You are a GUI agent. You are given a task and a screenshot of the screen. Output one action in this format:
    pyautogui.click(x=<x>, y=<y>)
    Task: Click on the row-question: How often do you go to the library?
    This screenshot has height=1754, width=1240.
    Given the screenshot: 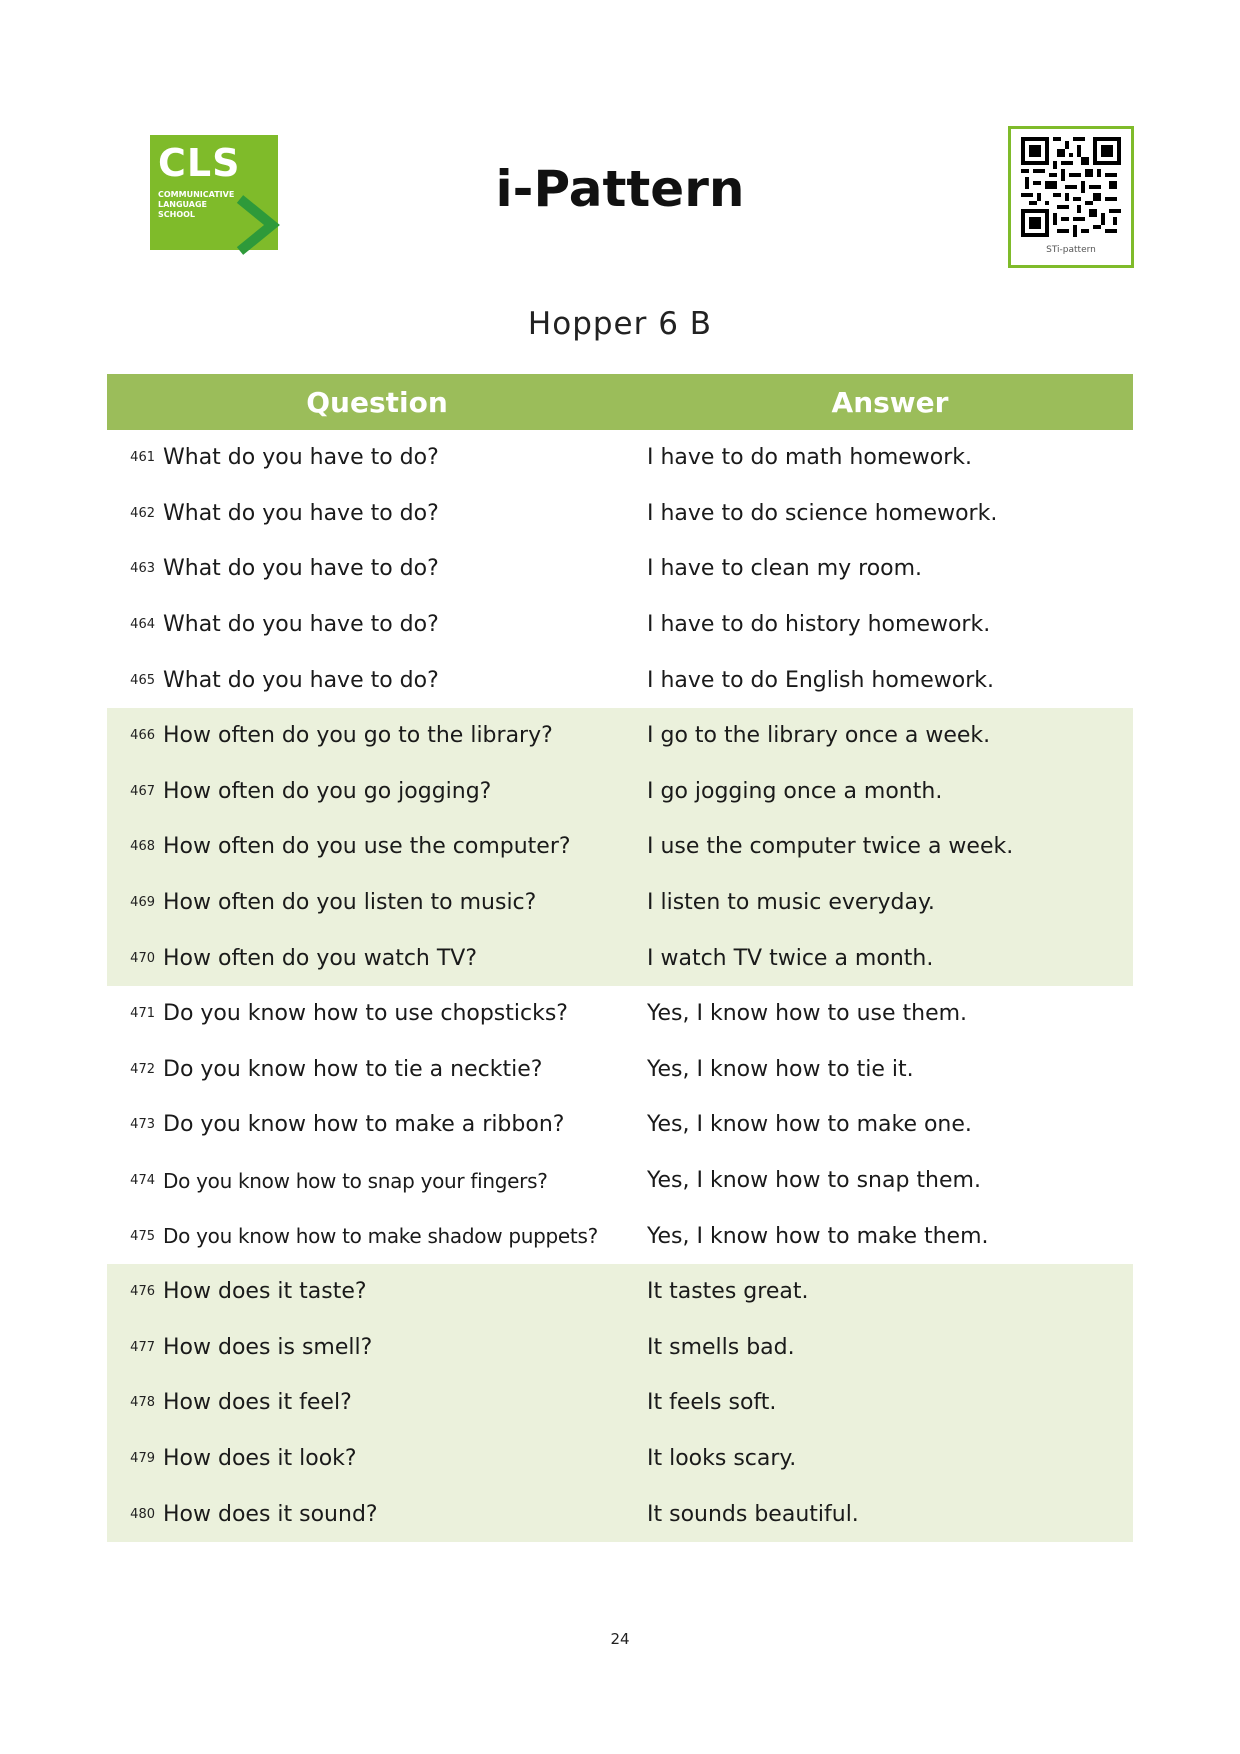 What is the action you would take?
    pyautogui.click(x=358, y=736)
    